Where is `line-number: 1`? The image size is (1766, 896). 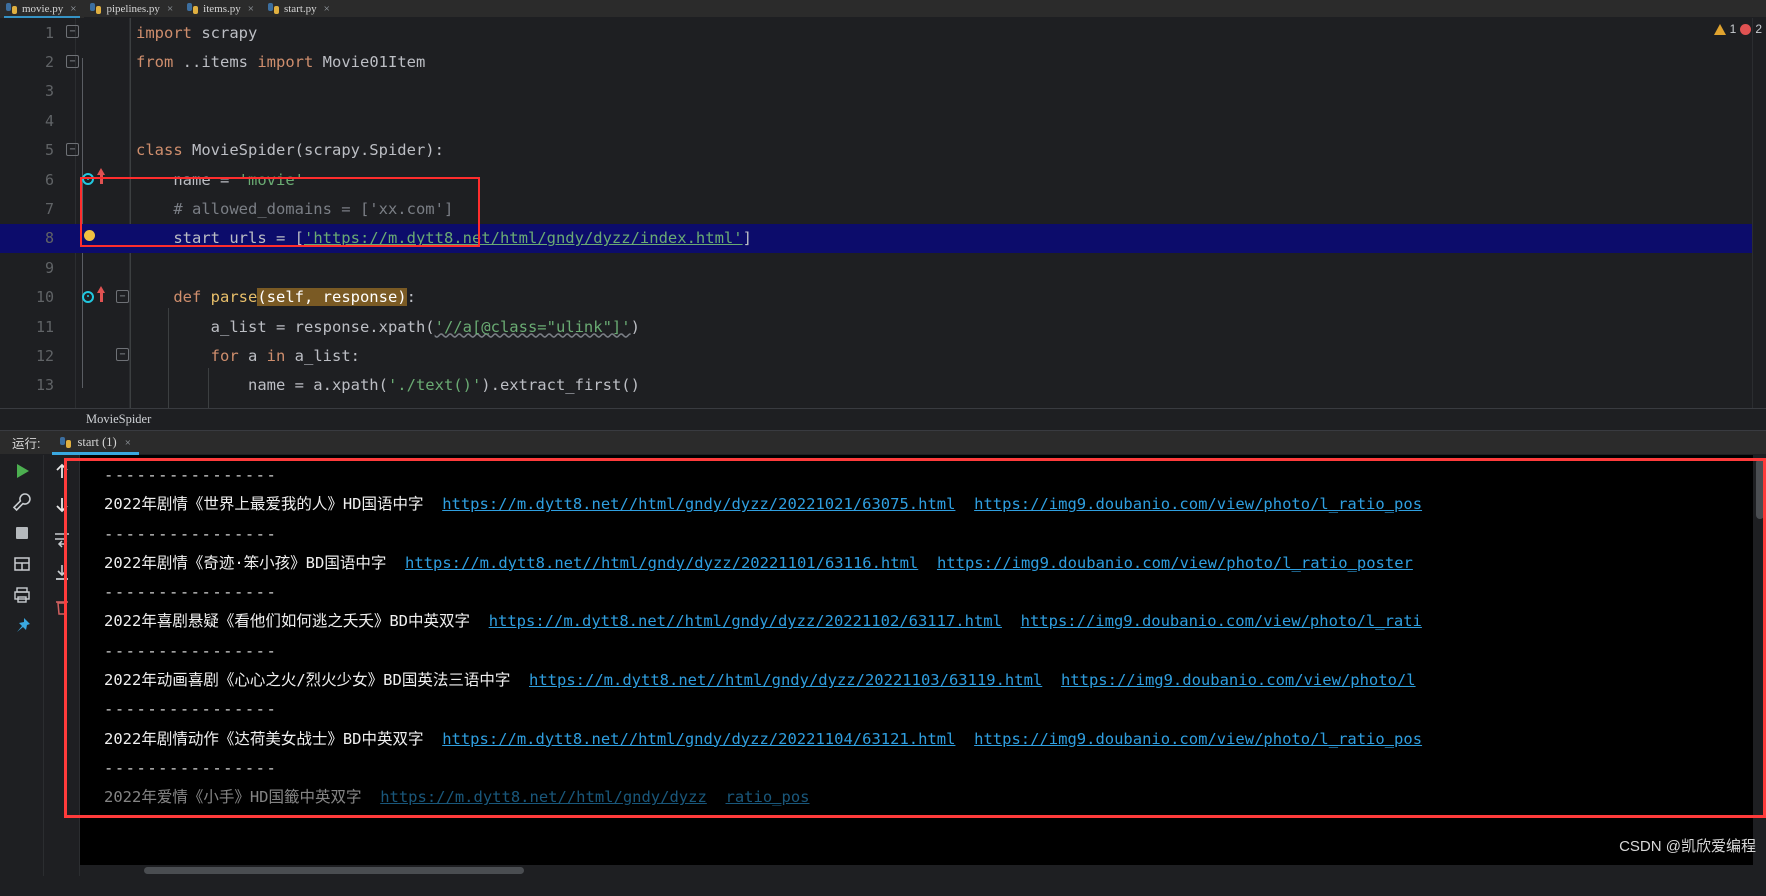 line-number: 1 is located at coordinates (49, 32).